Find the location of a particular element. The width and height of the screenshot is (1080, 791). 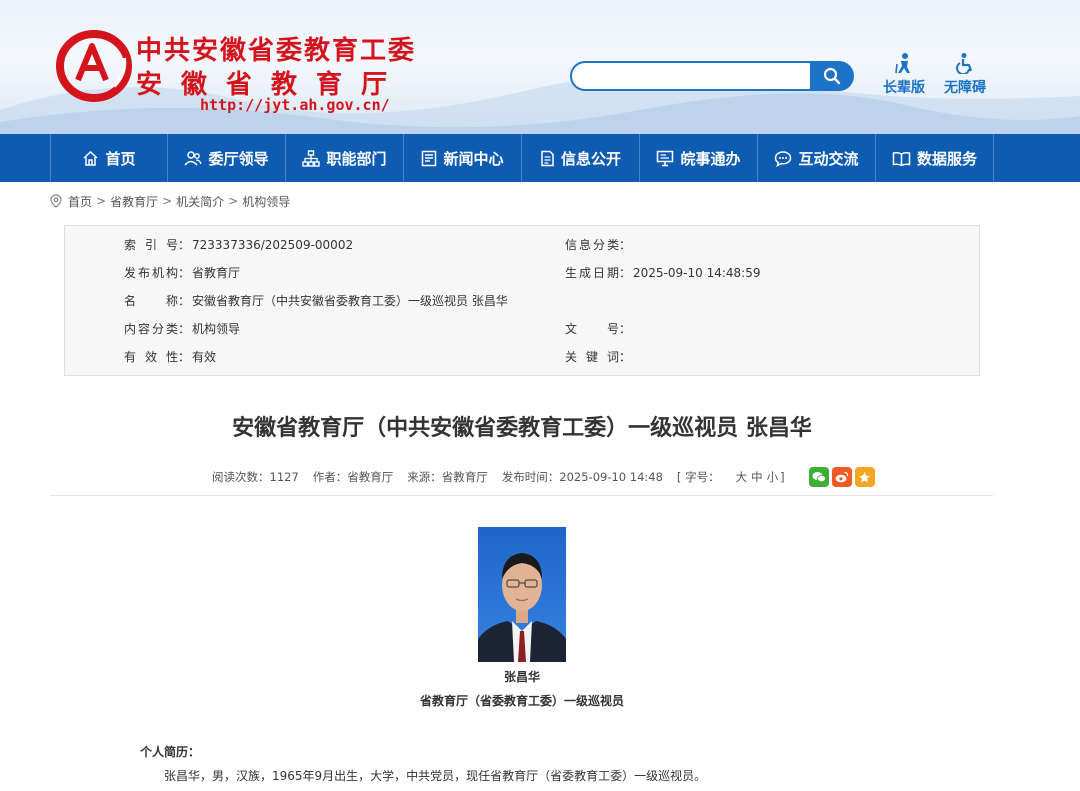

info-value: 省教育厅 is located at coordinates (216, 273).